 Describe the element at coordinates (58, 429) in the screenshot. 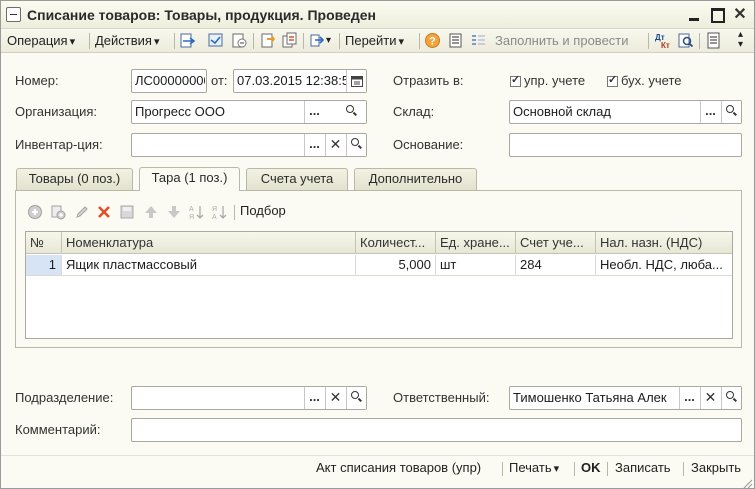

I see `comment-label: Комментарий:` at that location.